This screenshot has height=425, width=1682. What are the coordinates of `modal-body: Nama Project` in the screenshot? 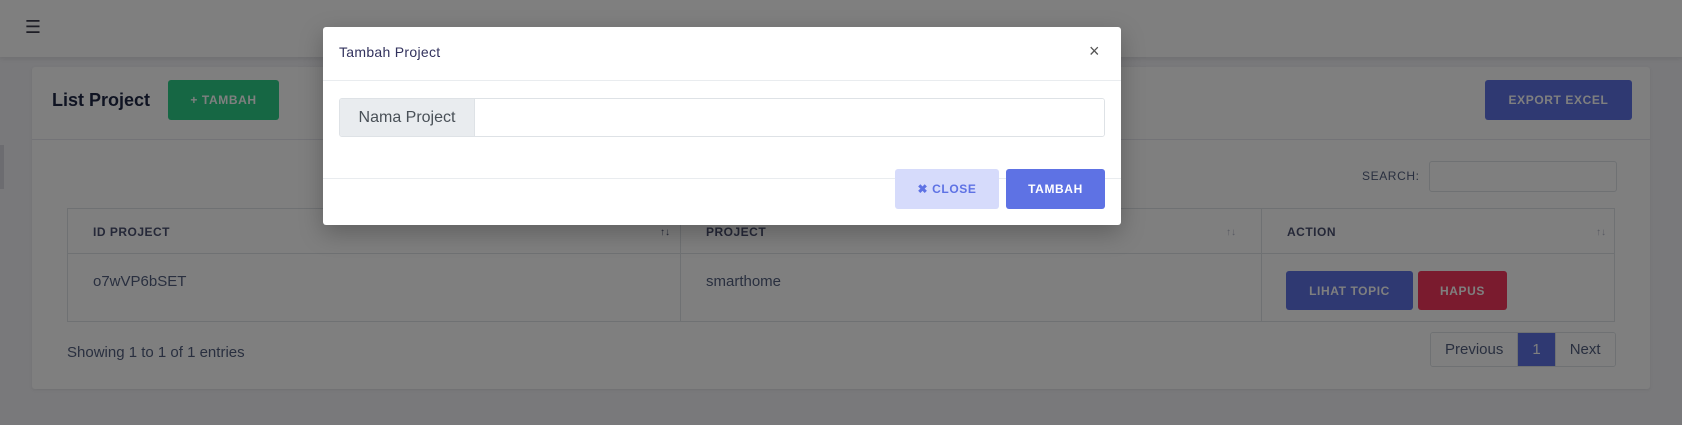 It's located at (722, 130).